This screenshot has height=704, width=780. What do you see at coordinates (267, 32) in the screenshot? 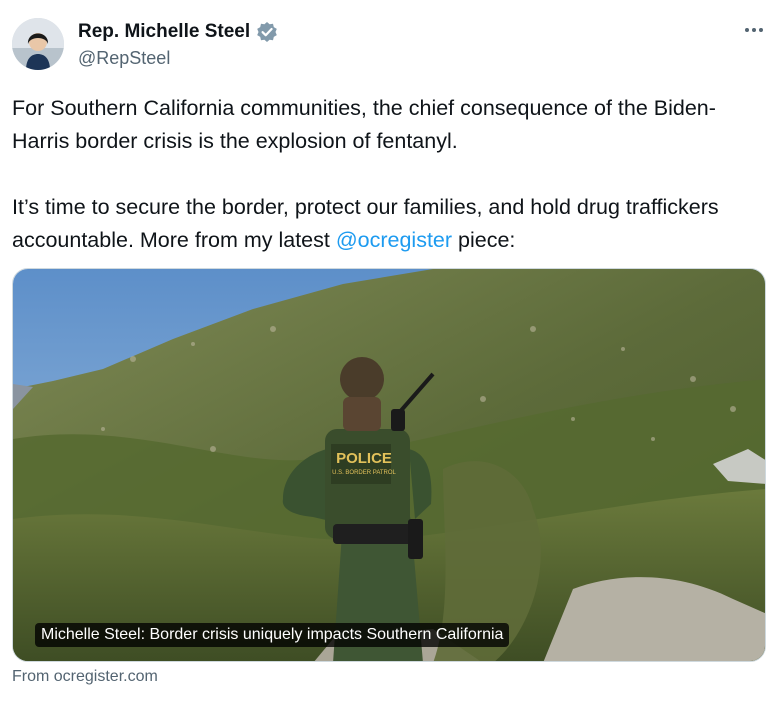
I see `verified-badge-icon` at bounding box center [267, 32].